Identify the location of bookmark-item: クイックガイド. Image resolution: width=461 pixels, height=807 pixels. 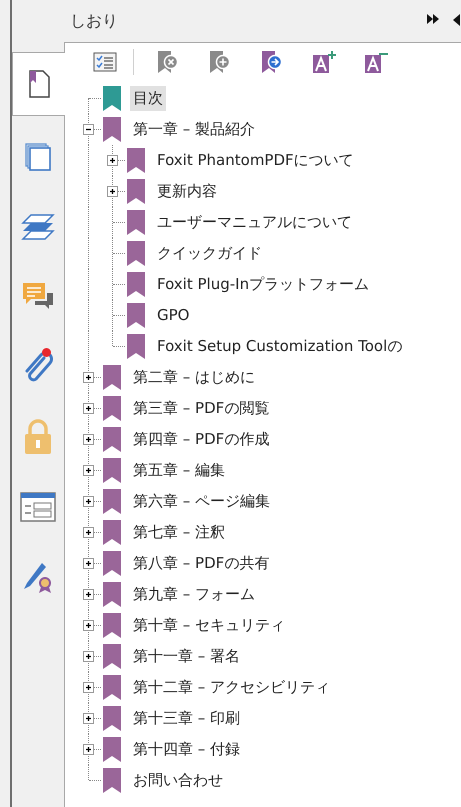
(209, 253).